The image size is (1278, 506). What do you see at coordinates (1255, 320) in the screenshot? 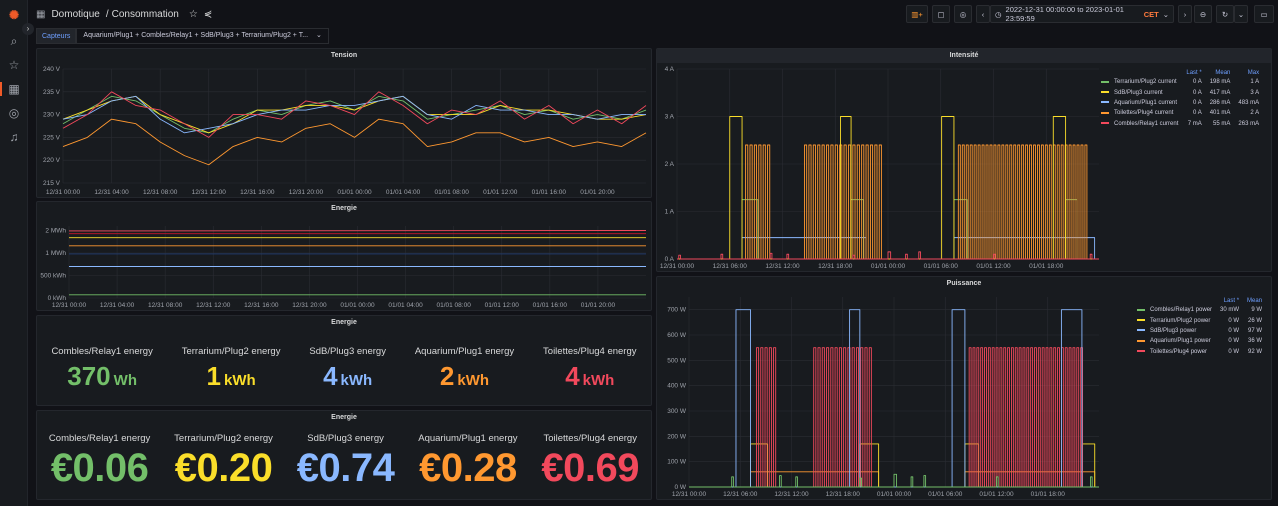
I see `legend-mean: 26 W` at bounding box center [1255, 320].